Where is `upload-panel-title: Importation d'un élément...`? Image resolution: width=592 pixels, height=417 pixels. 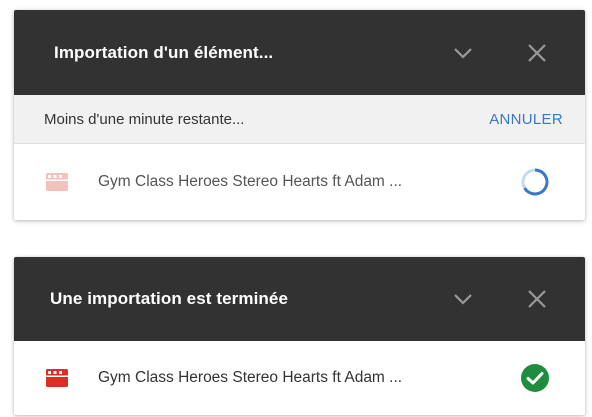
upload-panel-title: Importation d'un élément... is located at coordinates (164, 52).